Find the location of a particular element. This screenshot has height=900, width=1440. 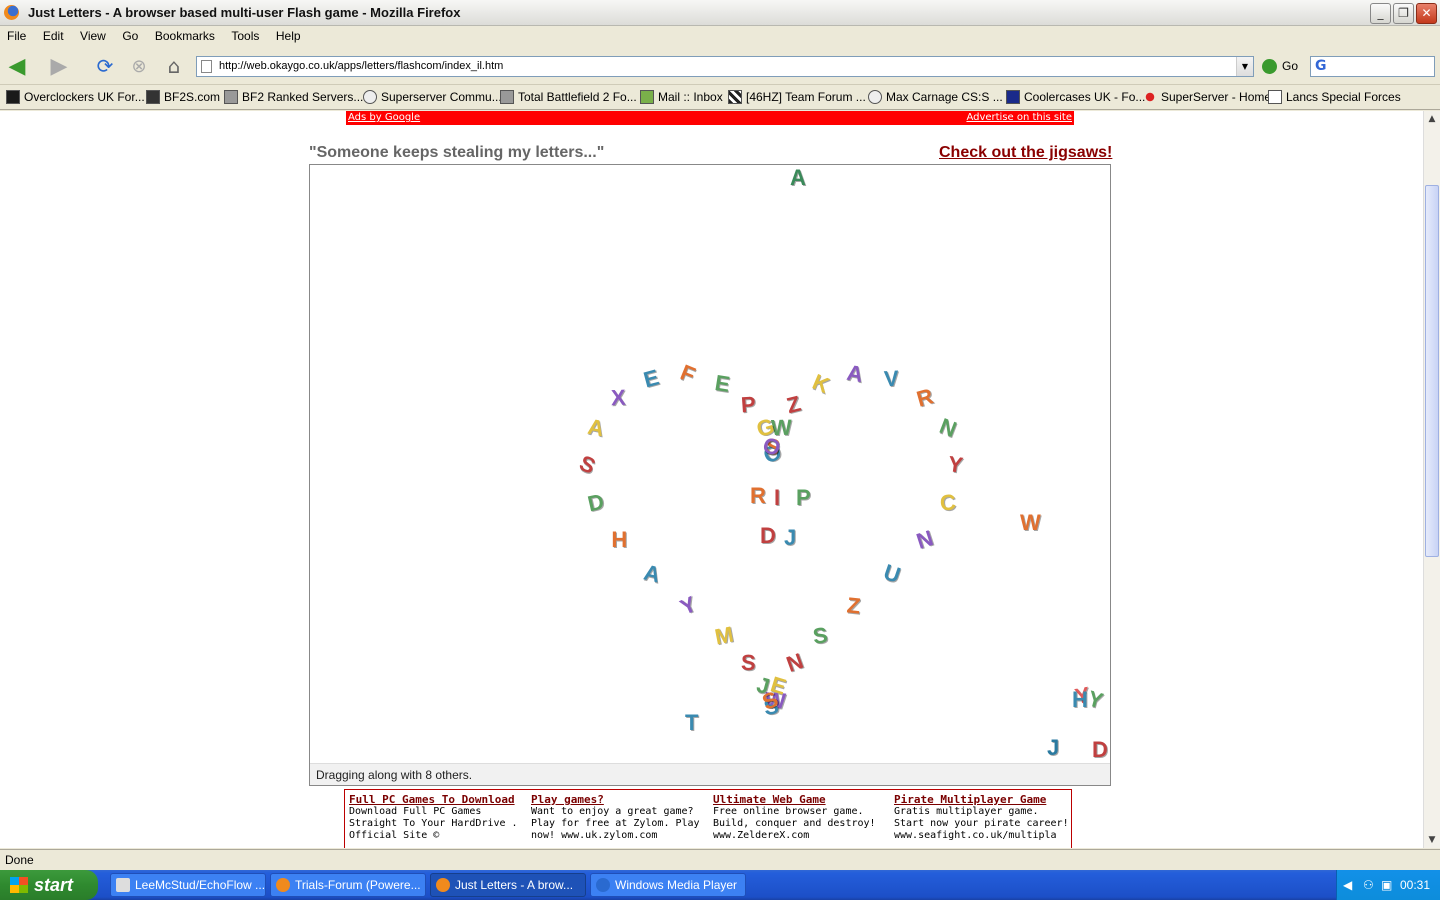

url-dropdown-icon: ▼ is located at coordinates (1244, 66).